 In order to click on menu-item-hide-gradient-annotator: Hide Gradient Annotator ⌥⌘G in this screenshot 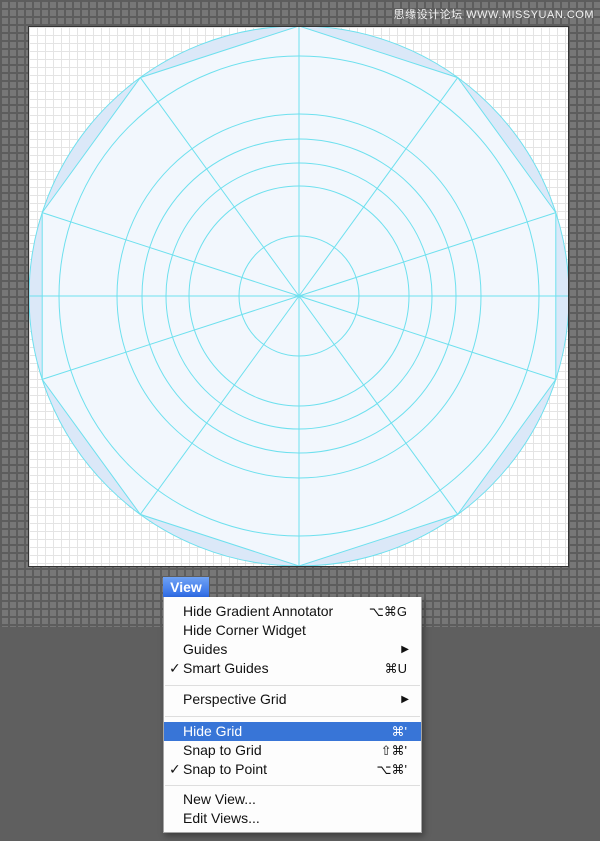, I will do `click(292, 611)`.